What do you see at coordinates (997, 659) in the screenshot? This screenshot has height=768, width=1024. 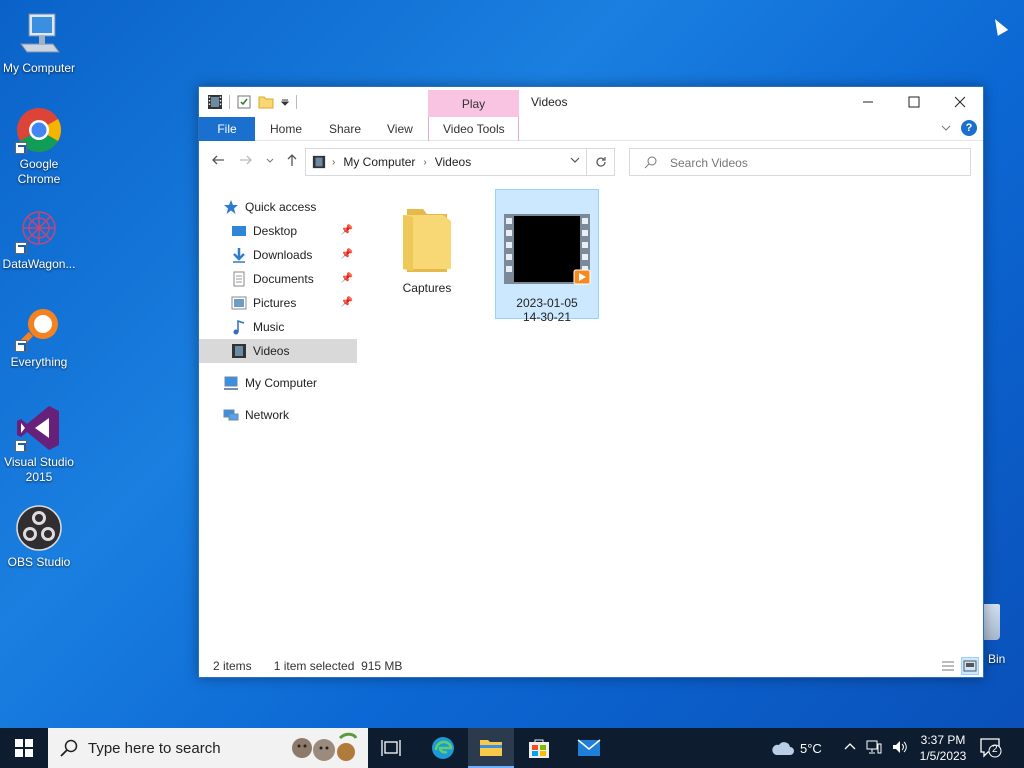 I see `desktop-icon-label: Bin` at bounding box center [997, 659].